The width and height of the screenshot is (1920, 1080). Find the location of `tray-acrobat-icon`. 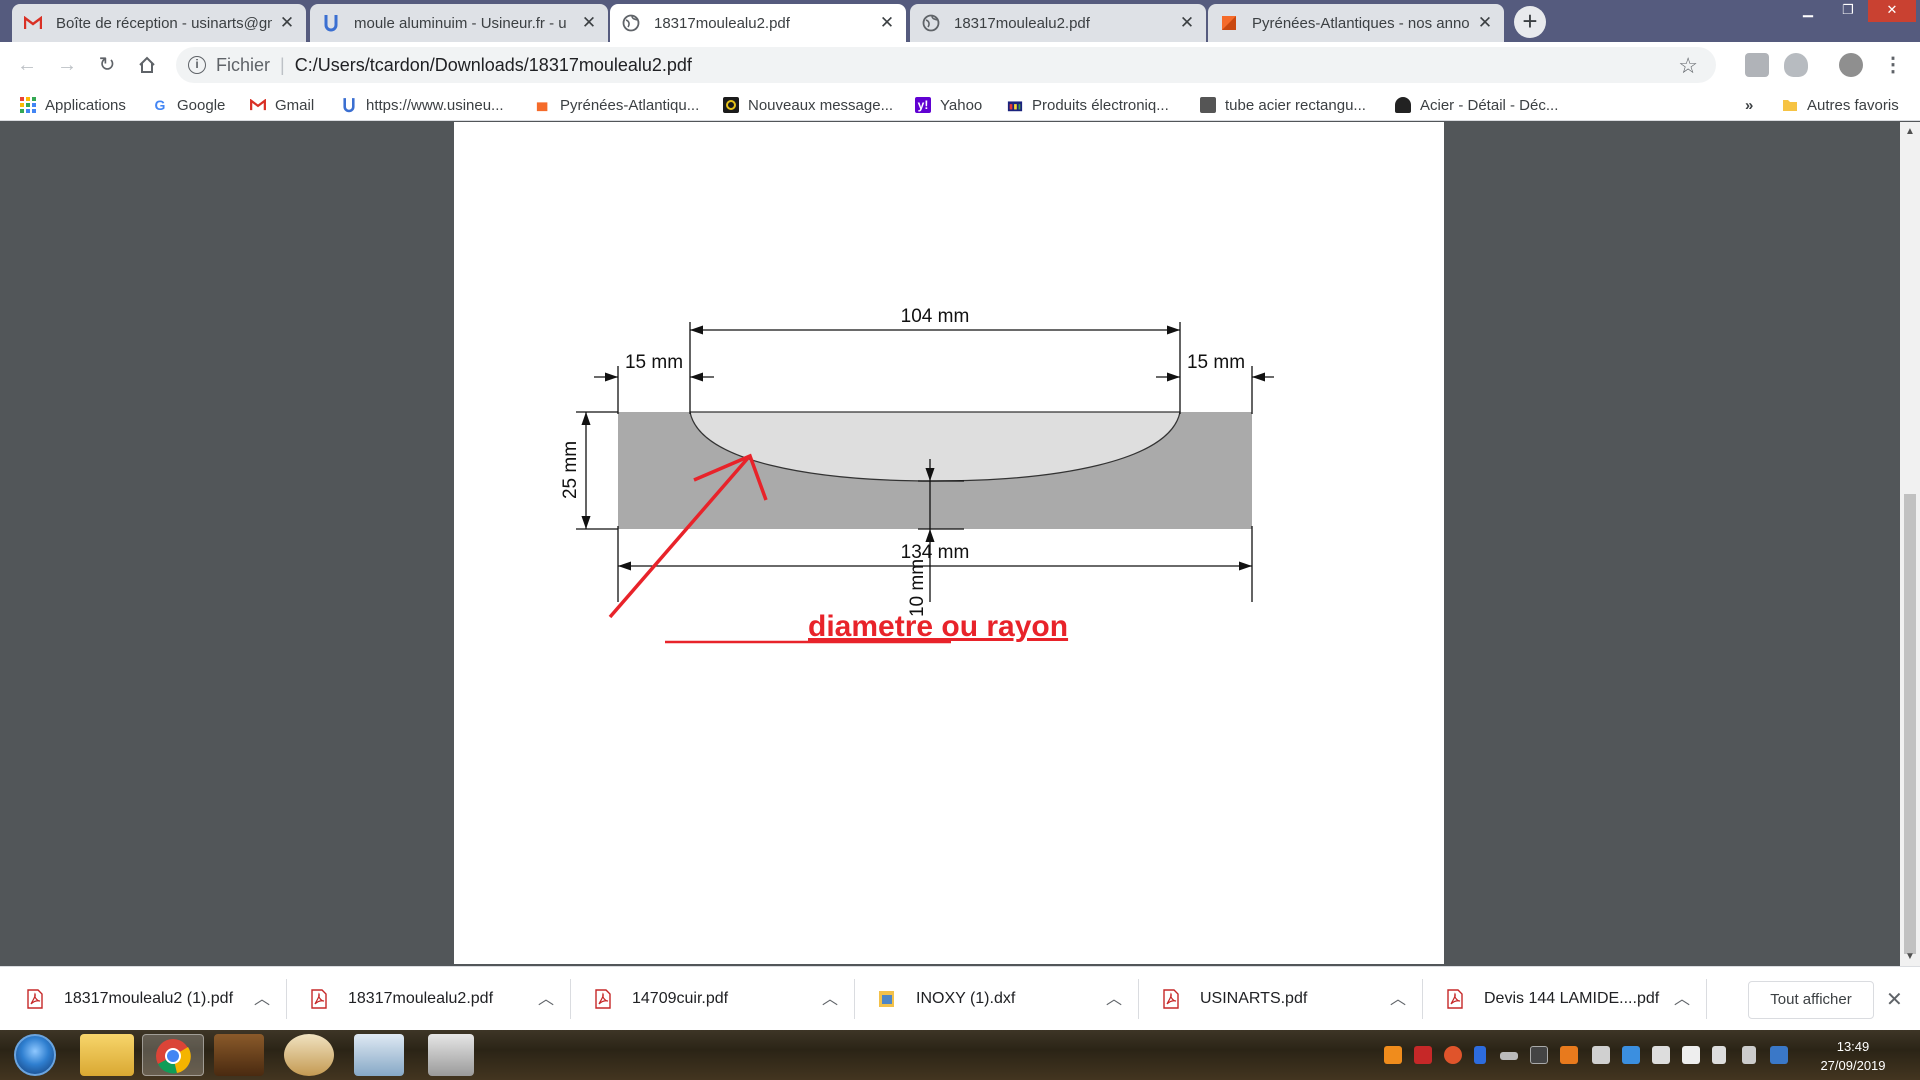

tray-acrobat-icon is located at coordinates (1423, 1055).